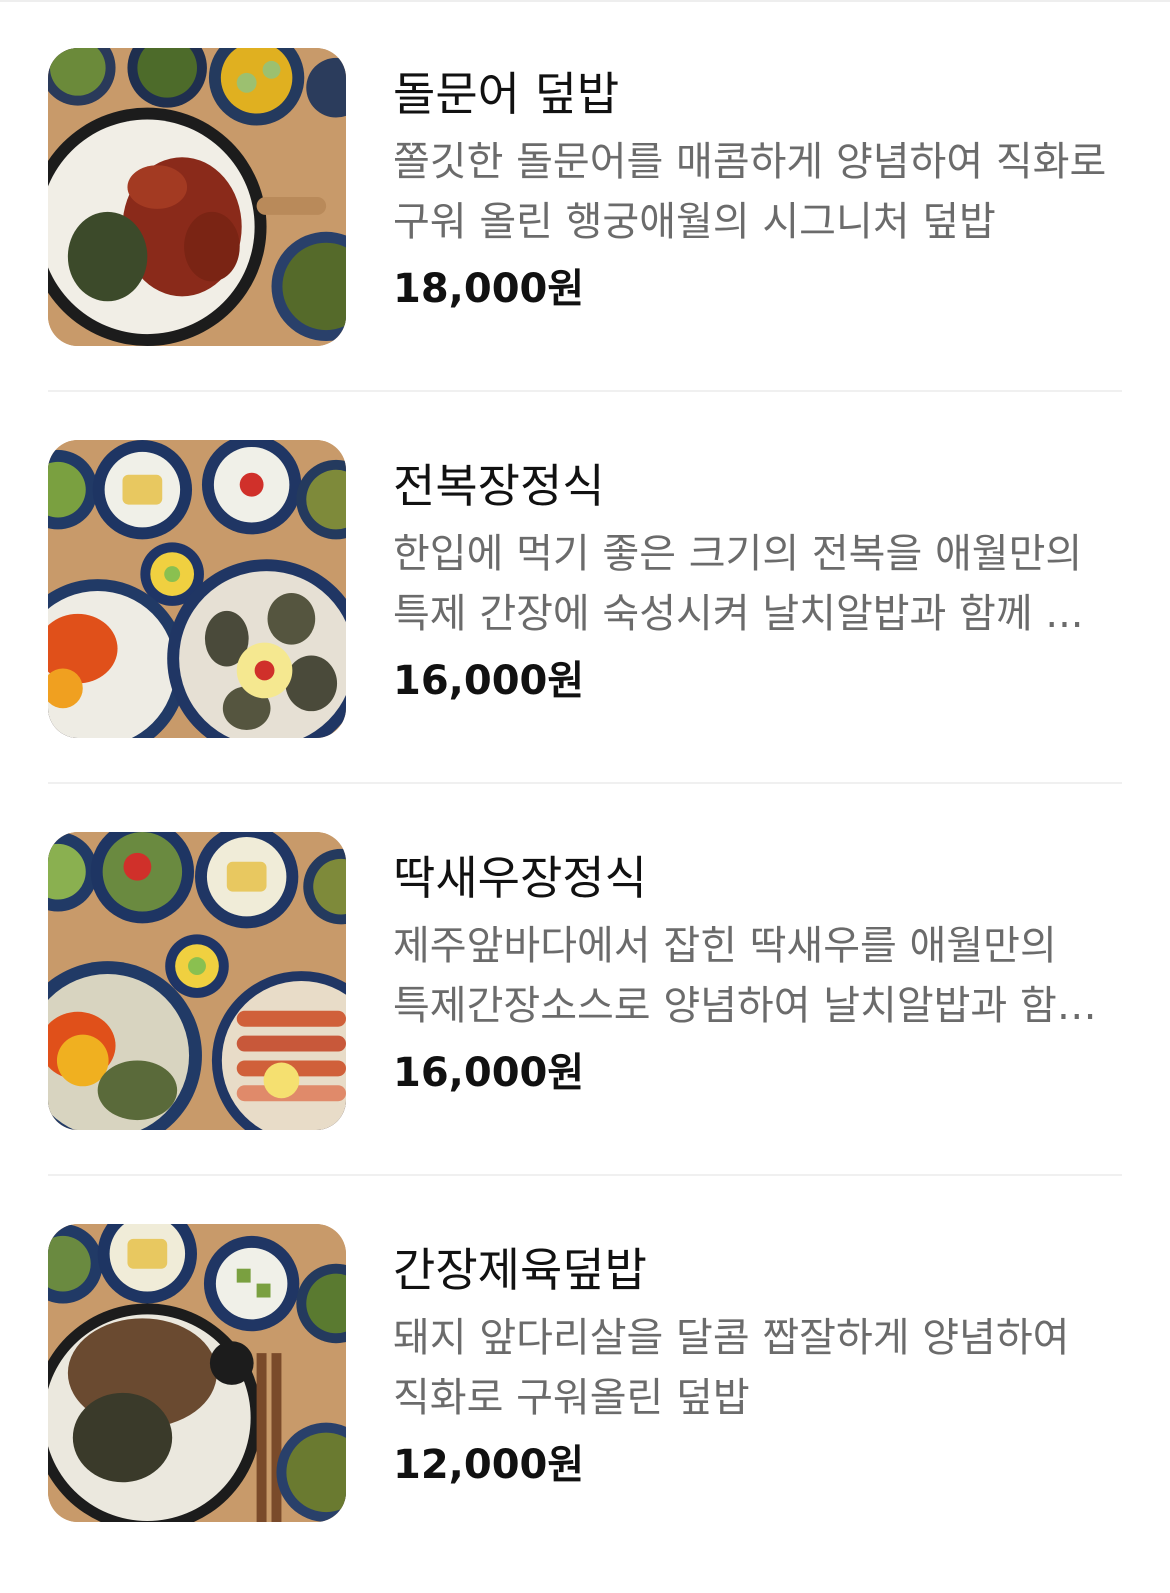  I want to click on abalone-set-meal-photo-icon, so click(197, 589).